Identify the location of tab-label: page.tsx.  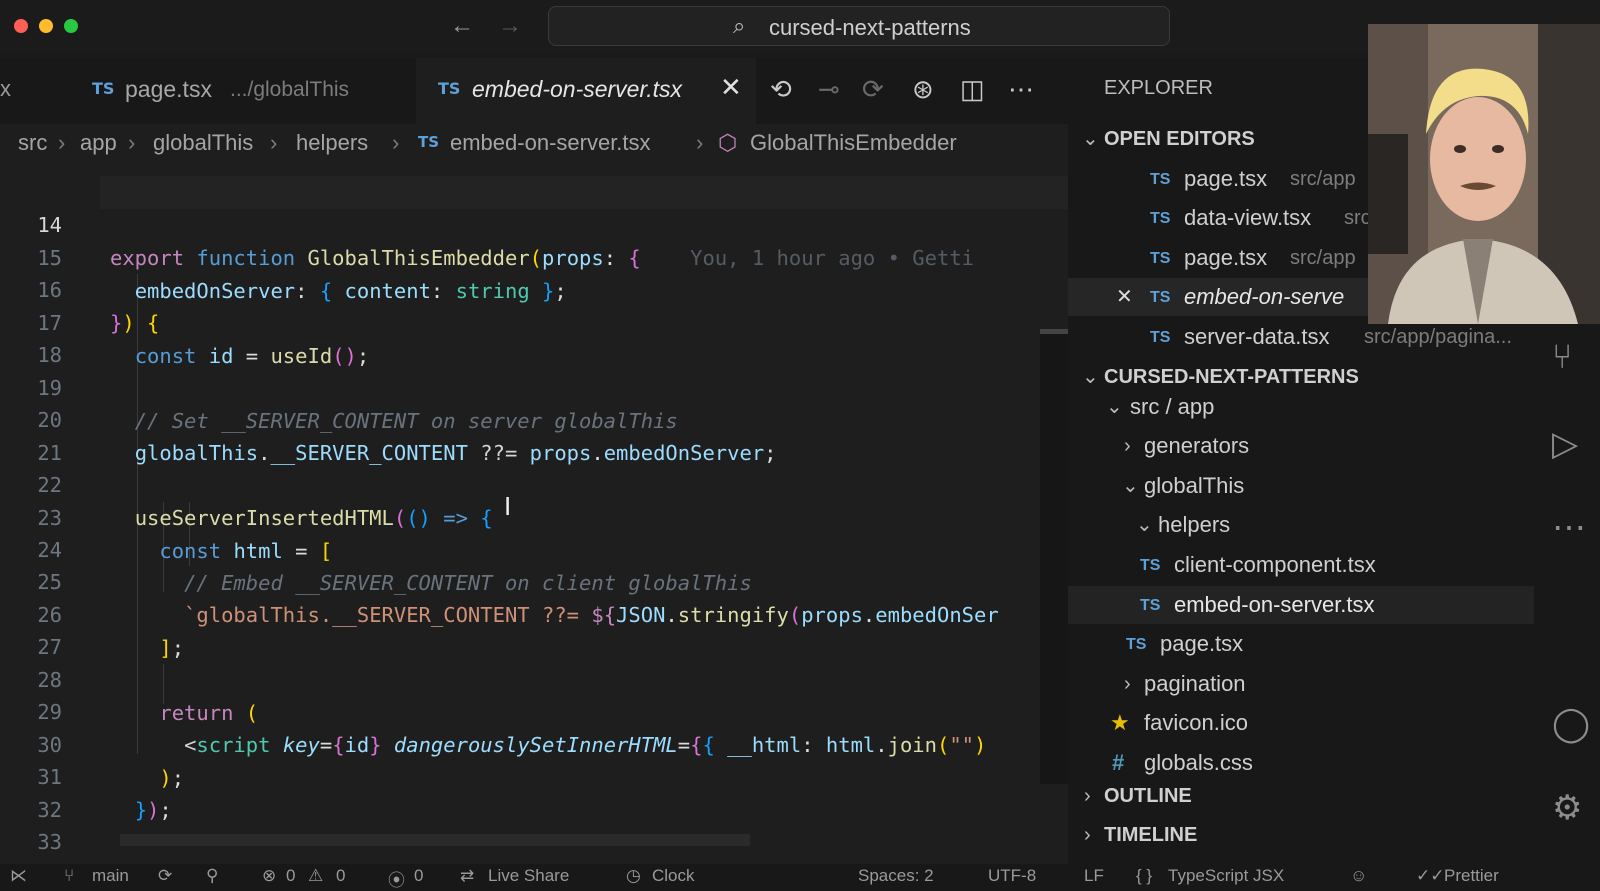
(168, 89).